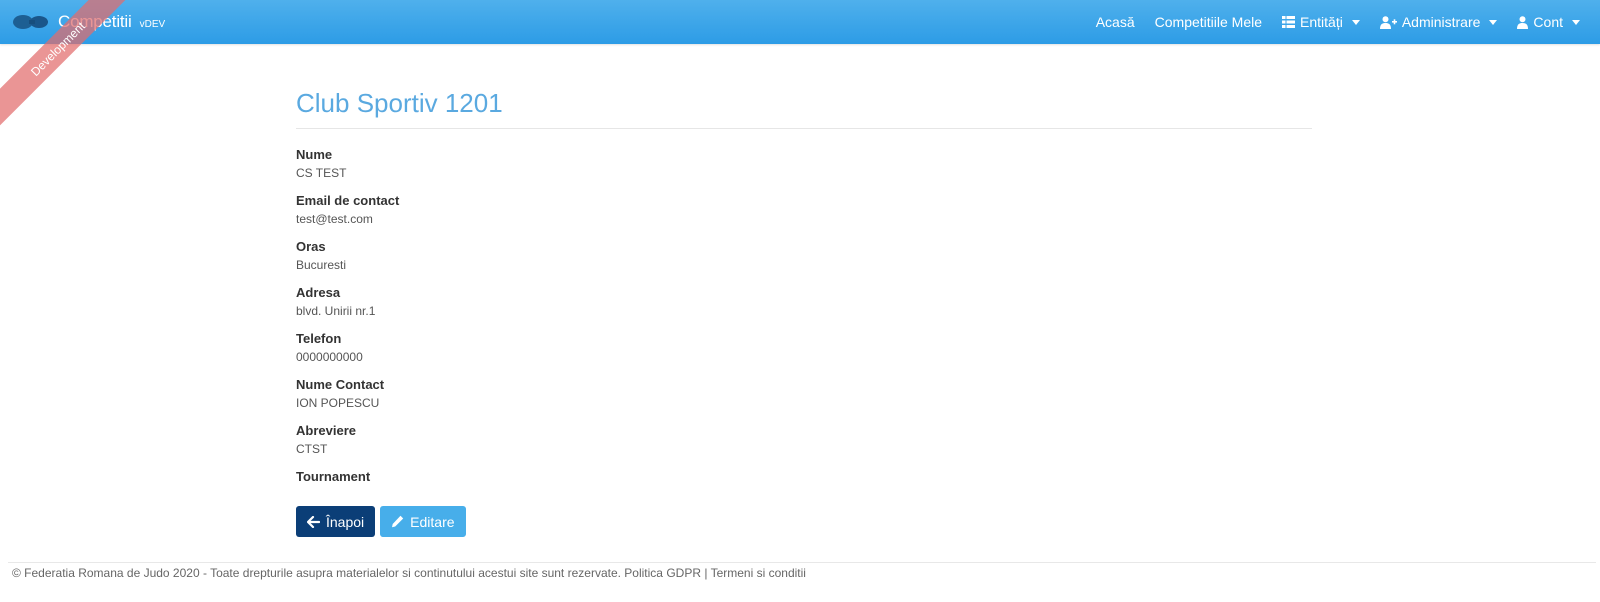 The image size is (1600, 602). I want to click on nav-administration-label: Administrare, so click(1441, 22).